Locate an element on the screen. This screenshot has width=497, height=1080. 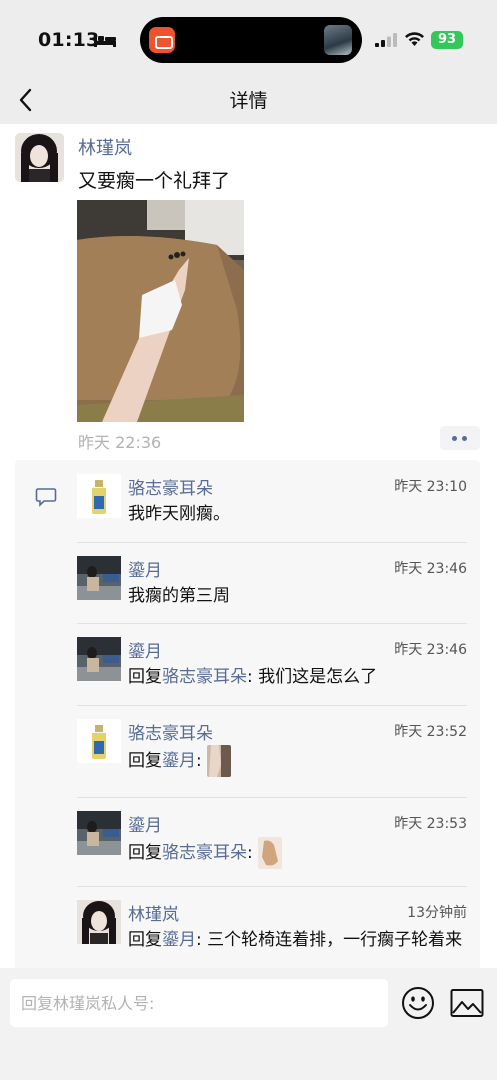
post-author-avatar is located at coordinates (39, 157).